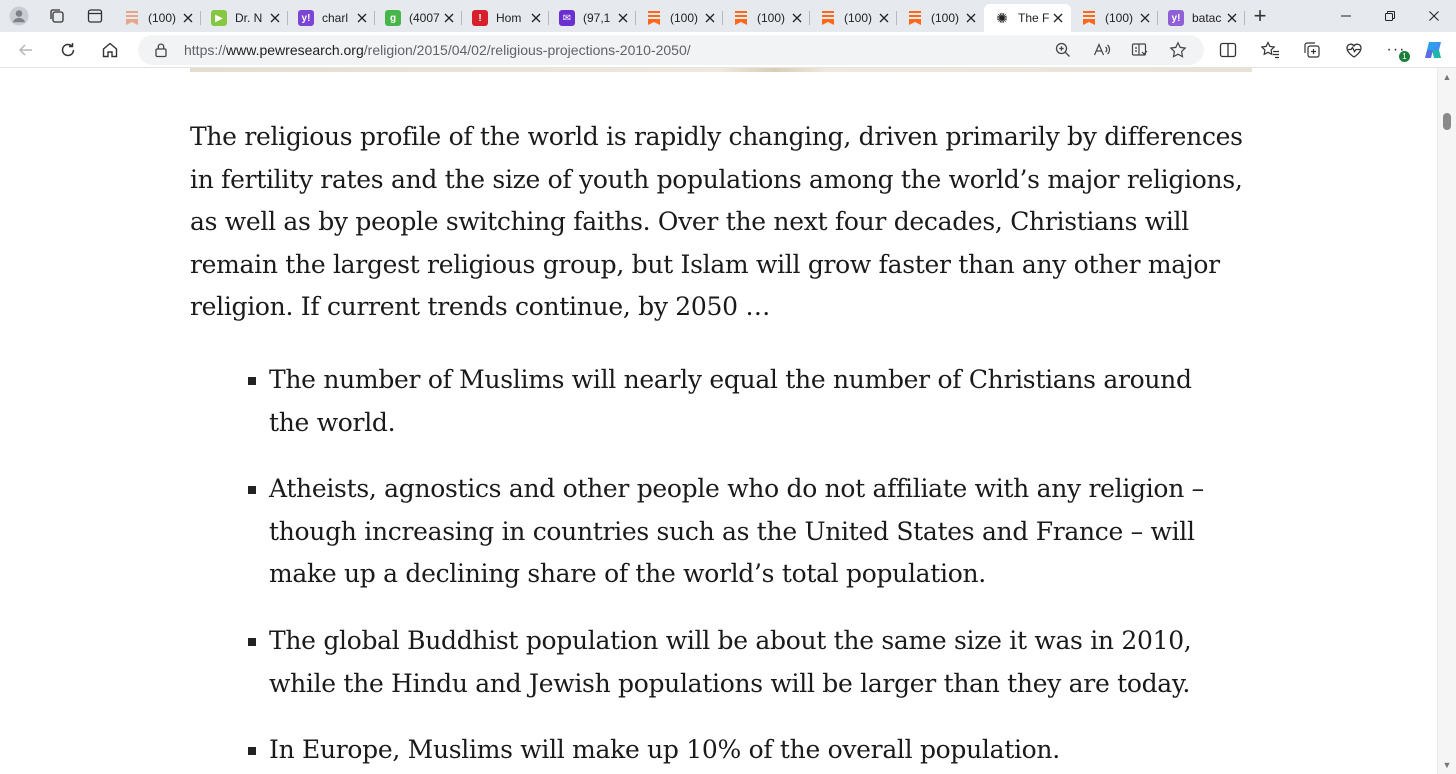 This screenshot has height=774, width=1456. I want to click on workspaces-button, so click(57, 16).